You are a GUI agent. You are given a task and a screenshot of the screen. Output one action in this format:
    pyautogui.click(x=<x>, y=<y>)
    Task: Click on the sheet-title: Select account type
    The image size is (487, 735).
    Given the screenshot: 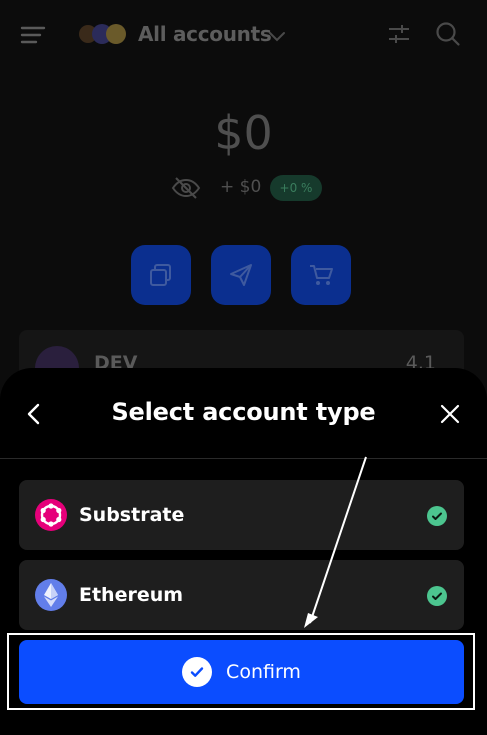 What is the action you would take?
    pyautogui.click(x=243, y=412)
    